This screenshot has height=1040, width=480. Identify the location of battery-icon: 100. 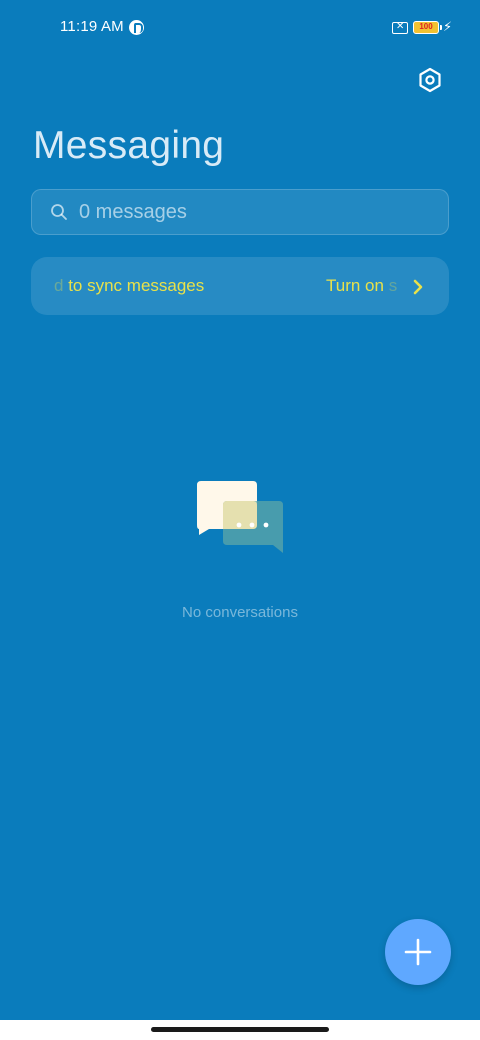
(427, 27).